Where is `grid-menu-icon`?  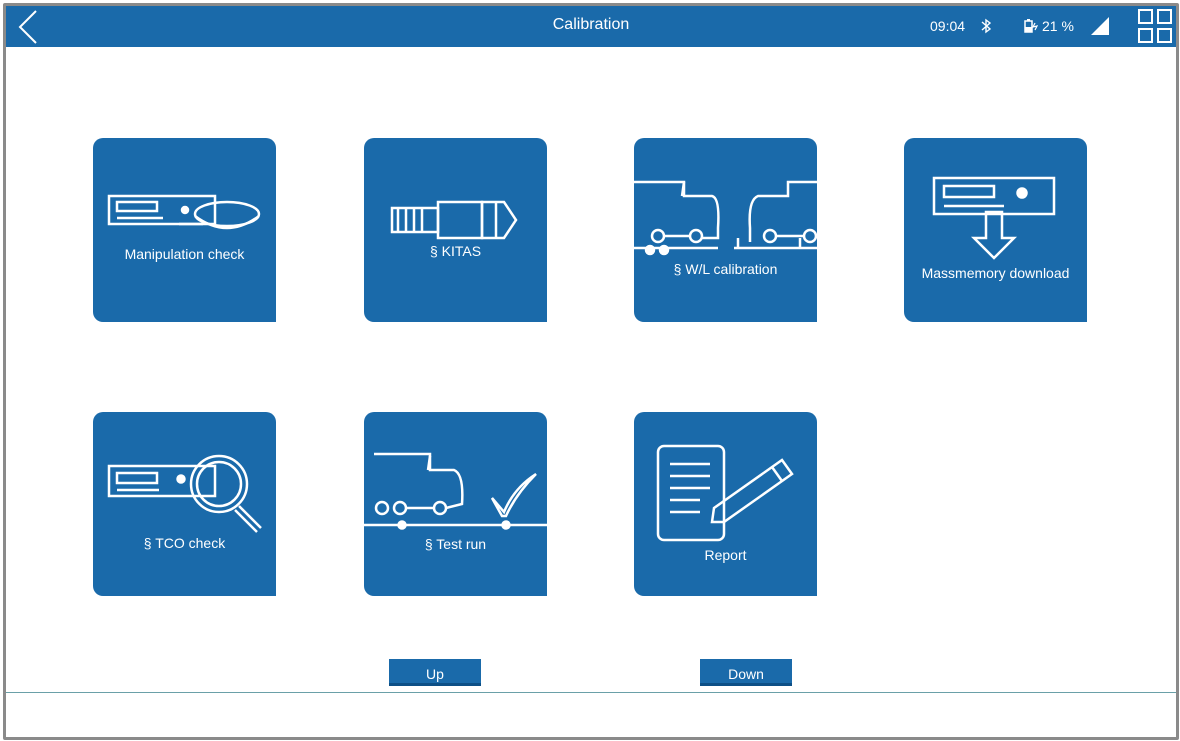 grid-menu-icon is located at coordinates (1156, 27).